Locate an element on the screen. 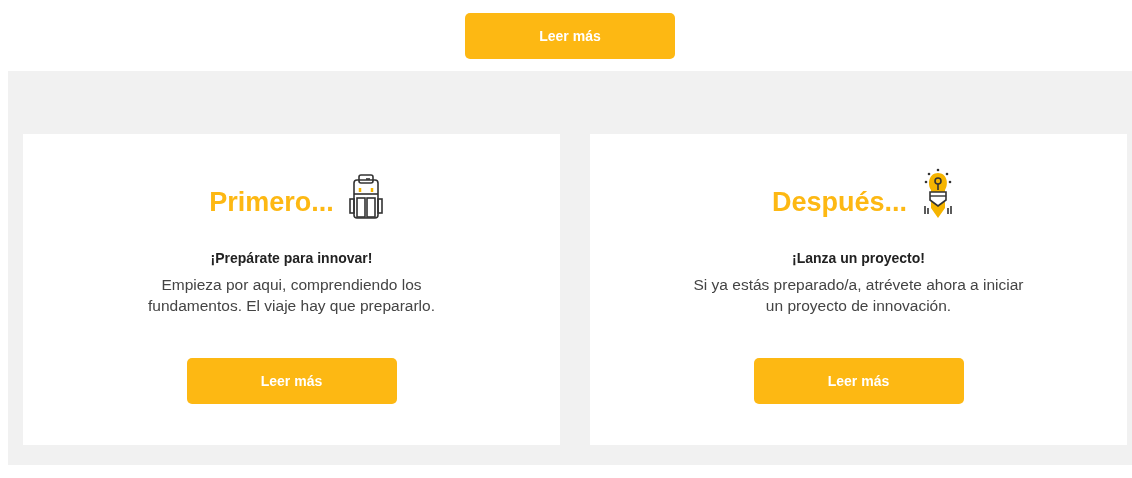  card-description: Empieza por aqui, comprendiendo los fundamentos. El viaje hay que prepararlo. is located at coordinates (291, 295).